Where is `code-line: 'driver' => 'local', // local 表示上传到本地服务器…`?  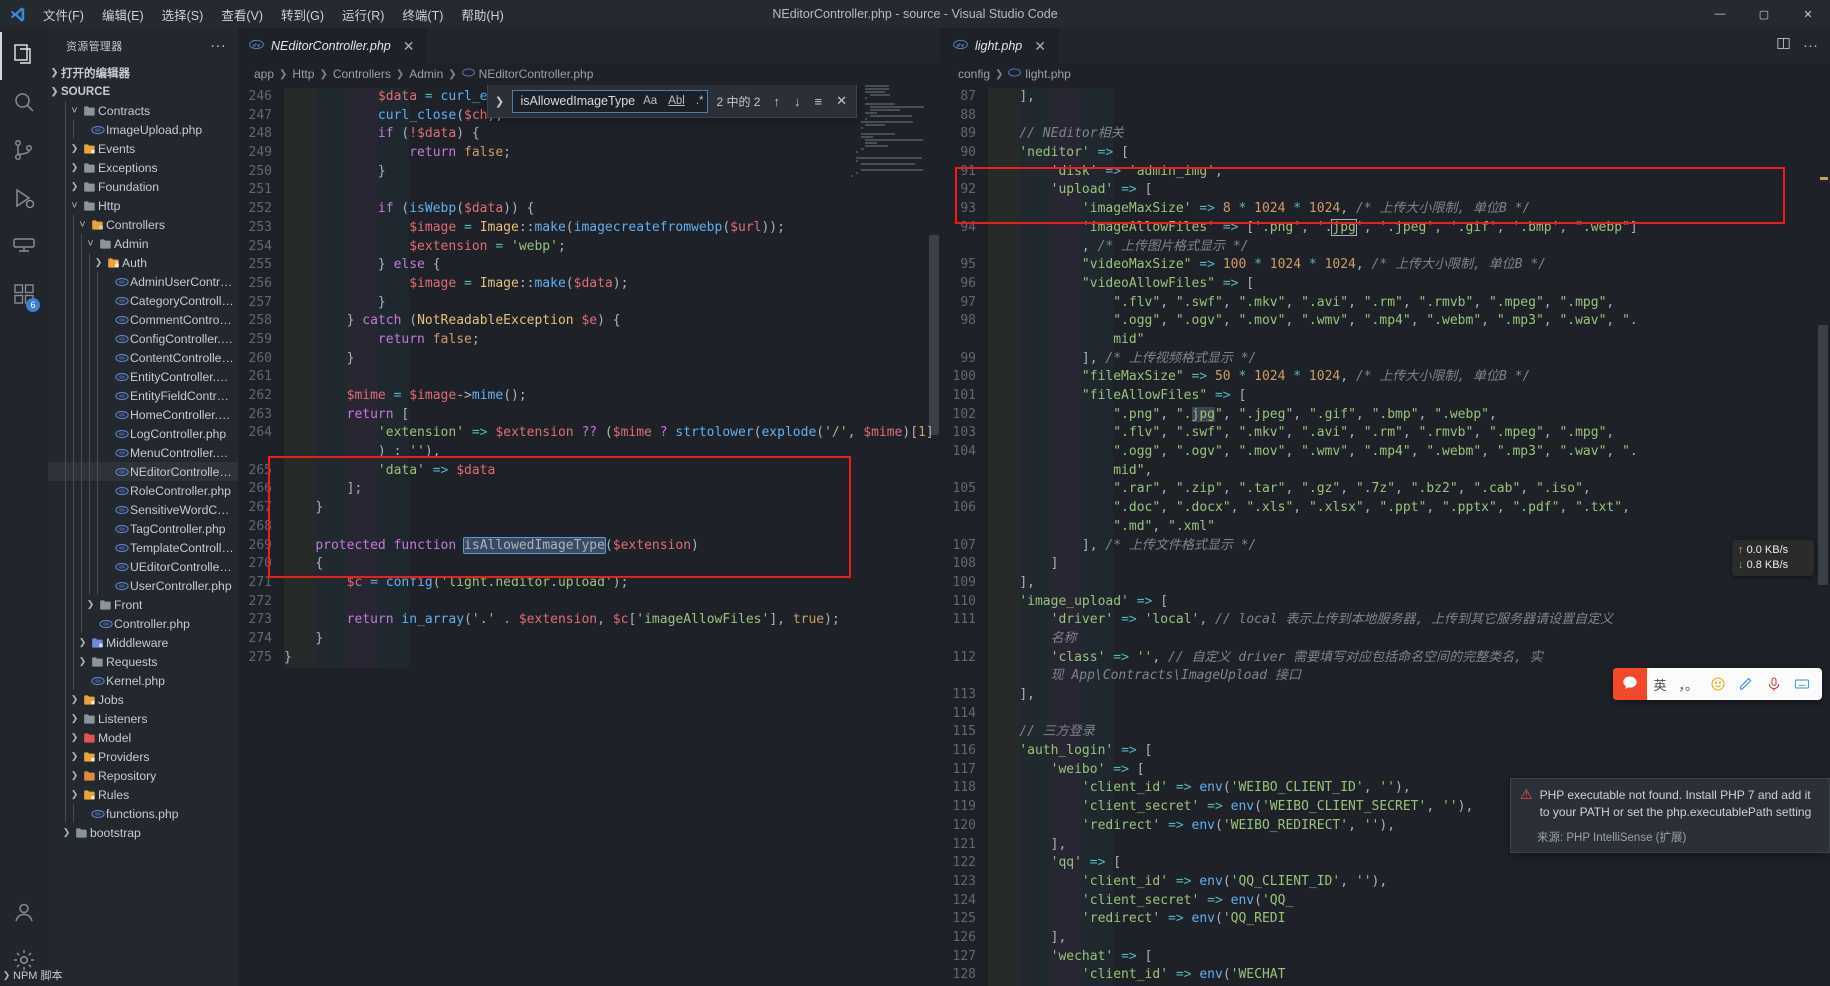 code-line: 'driver' => 'local', // local 表示上传到本地服务器… is located at coordinates (1409, 620).